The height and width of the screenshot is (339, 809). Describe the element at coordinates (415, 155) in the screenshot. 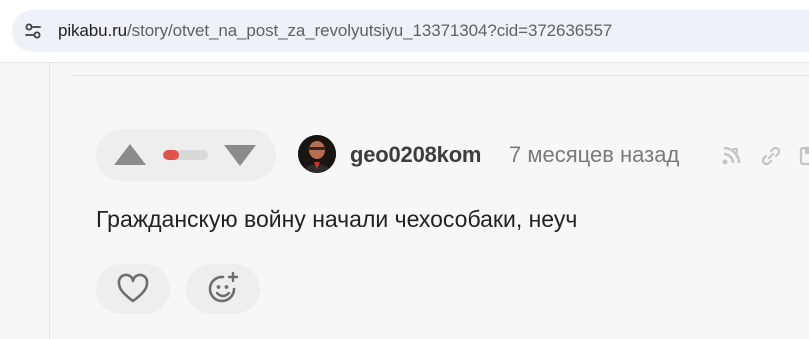

I see `comment-author: geo0208kom` at that location.